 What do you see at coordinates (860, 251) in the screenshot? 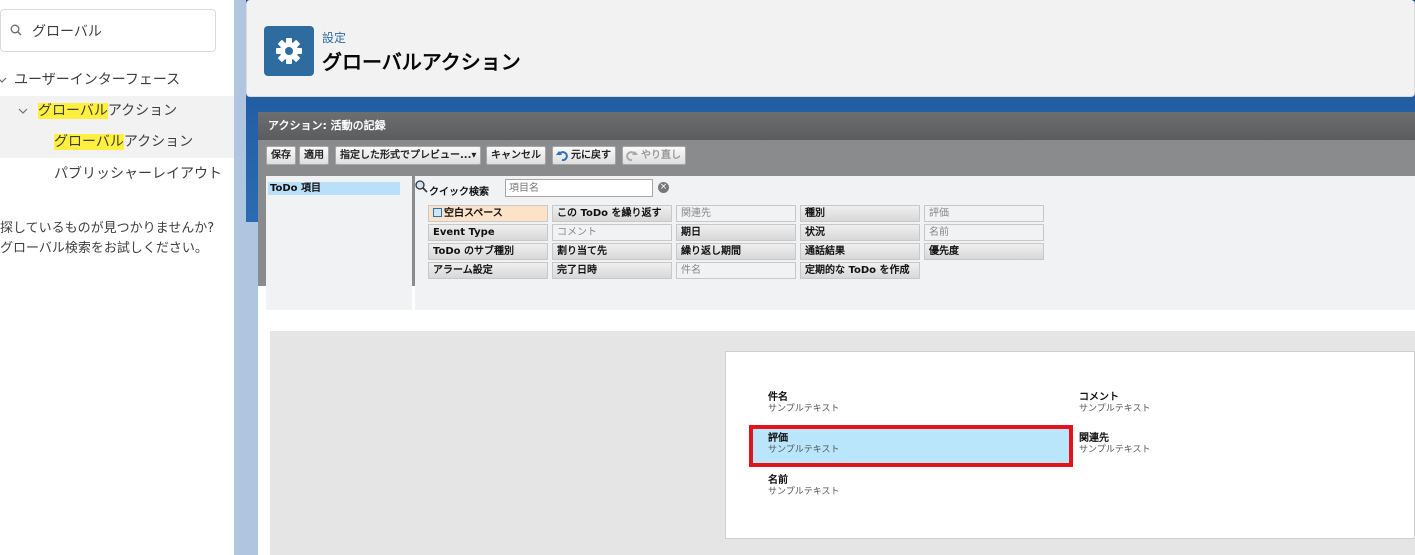
I see `palette-field: 通話結果` at bounding box center [860, 251].